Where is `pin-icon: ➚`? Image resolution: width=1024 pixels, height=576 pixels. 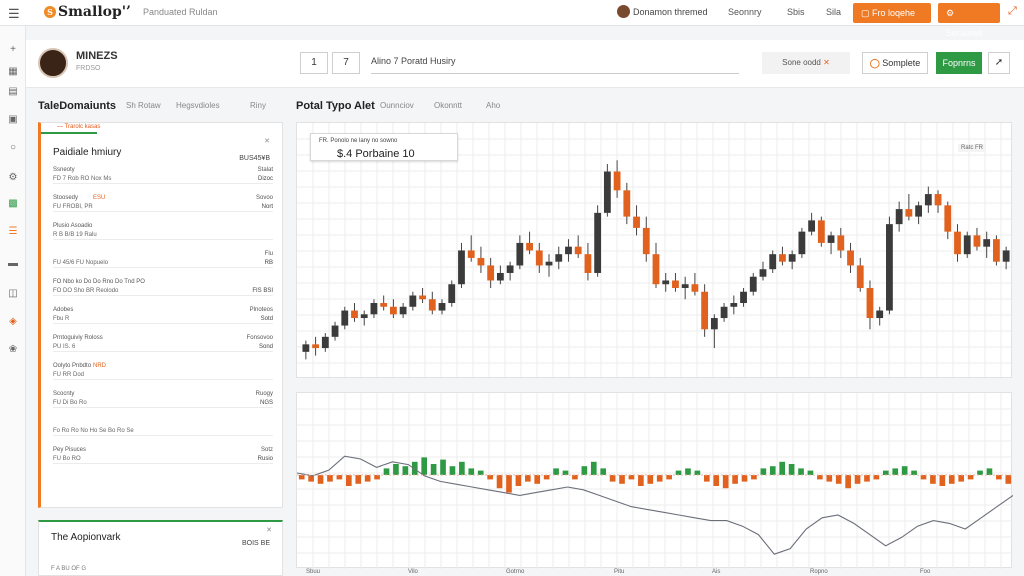 pin-icon: ➚ is located at coordinates (999, 63).